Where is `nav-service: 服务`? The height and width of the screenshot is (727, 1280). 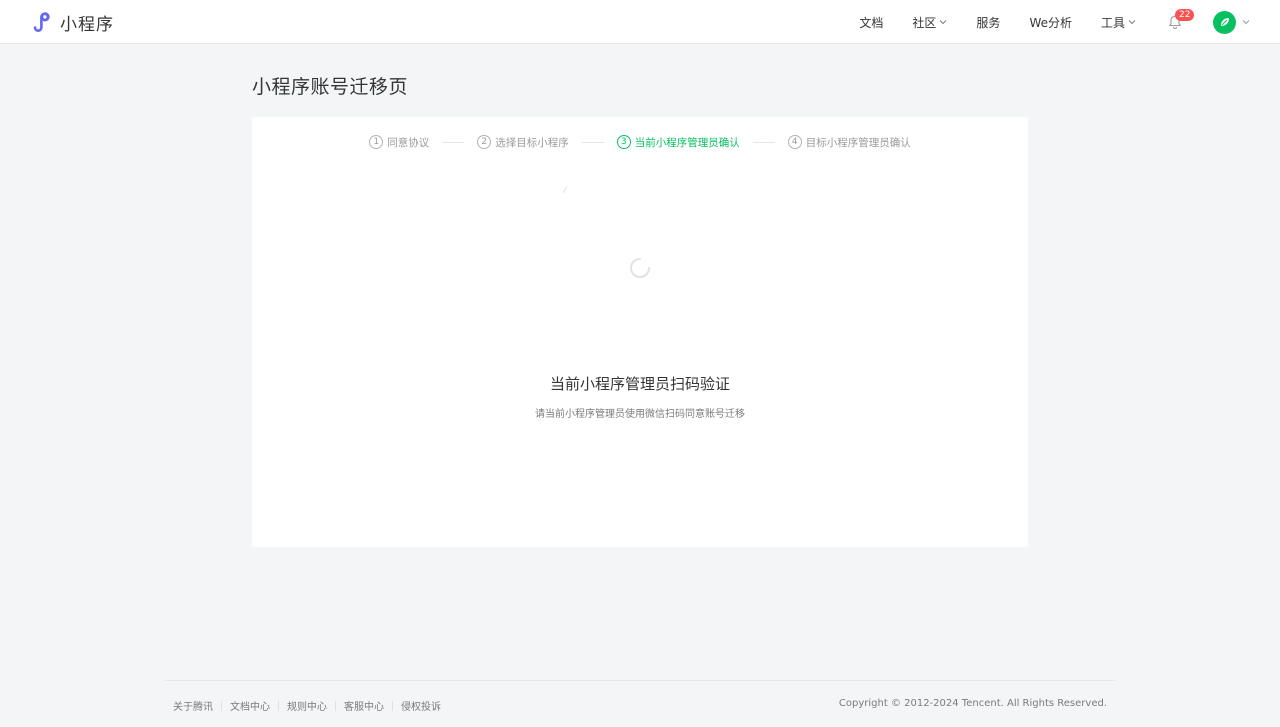
nav-service: 服务 is located at coordinates (988, 22).